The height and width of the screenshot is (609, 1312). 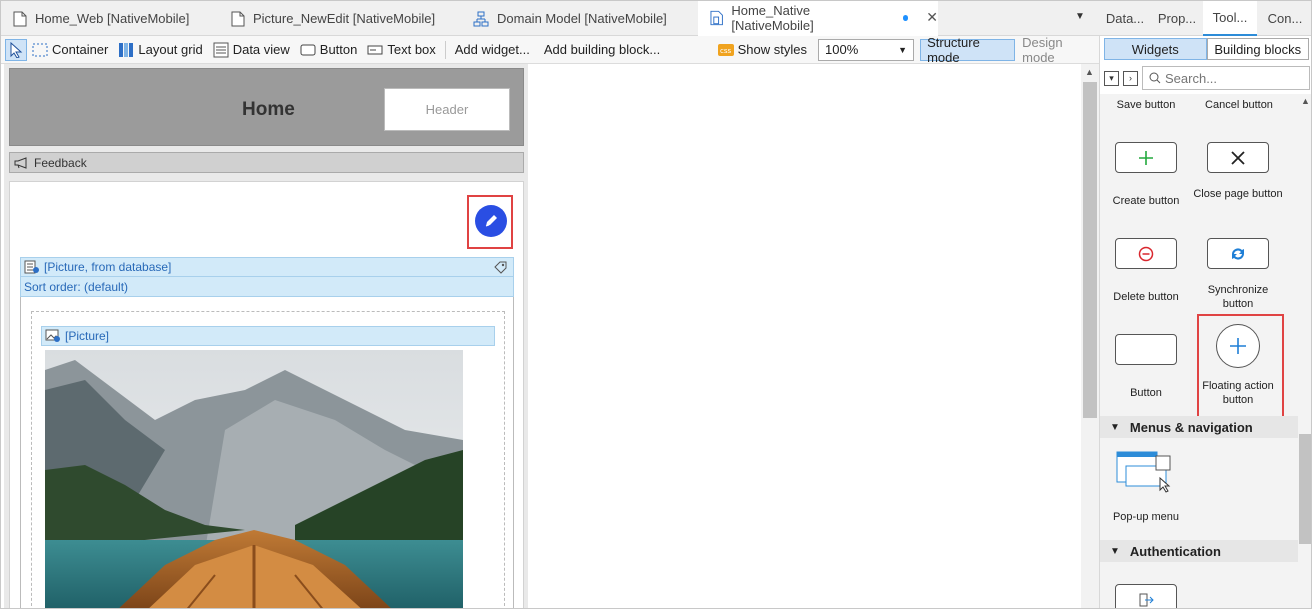 I want to click on floating-action-button-widget, so click(x=1238, y=346).